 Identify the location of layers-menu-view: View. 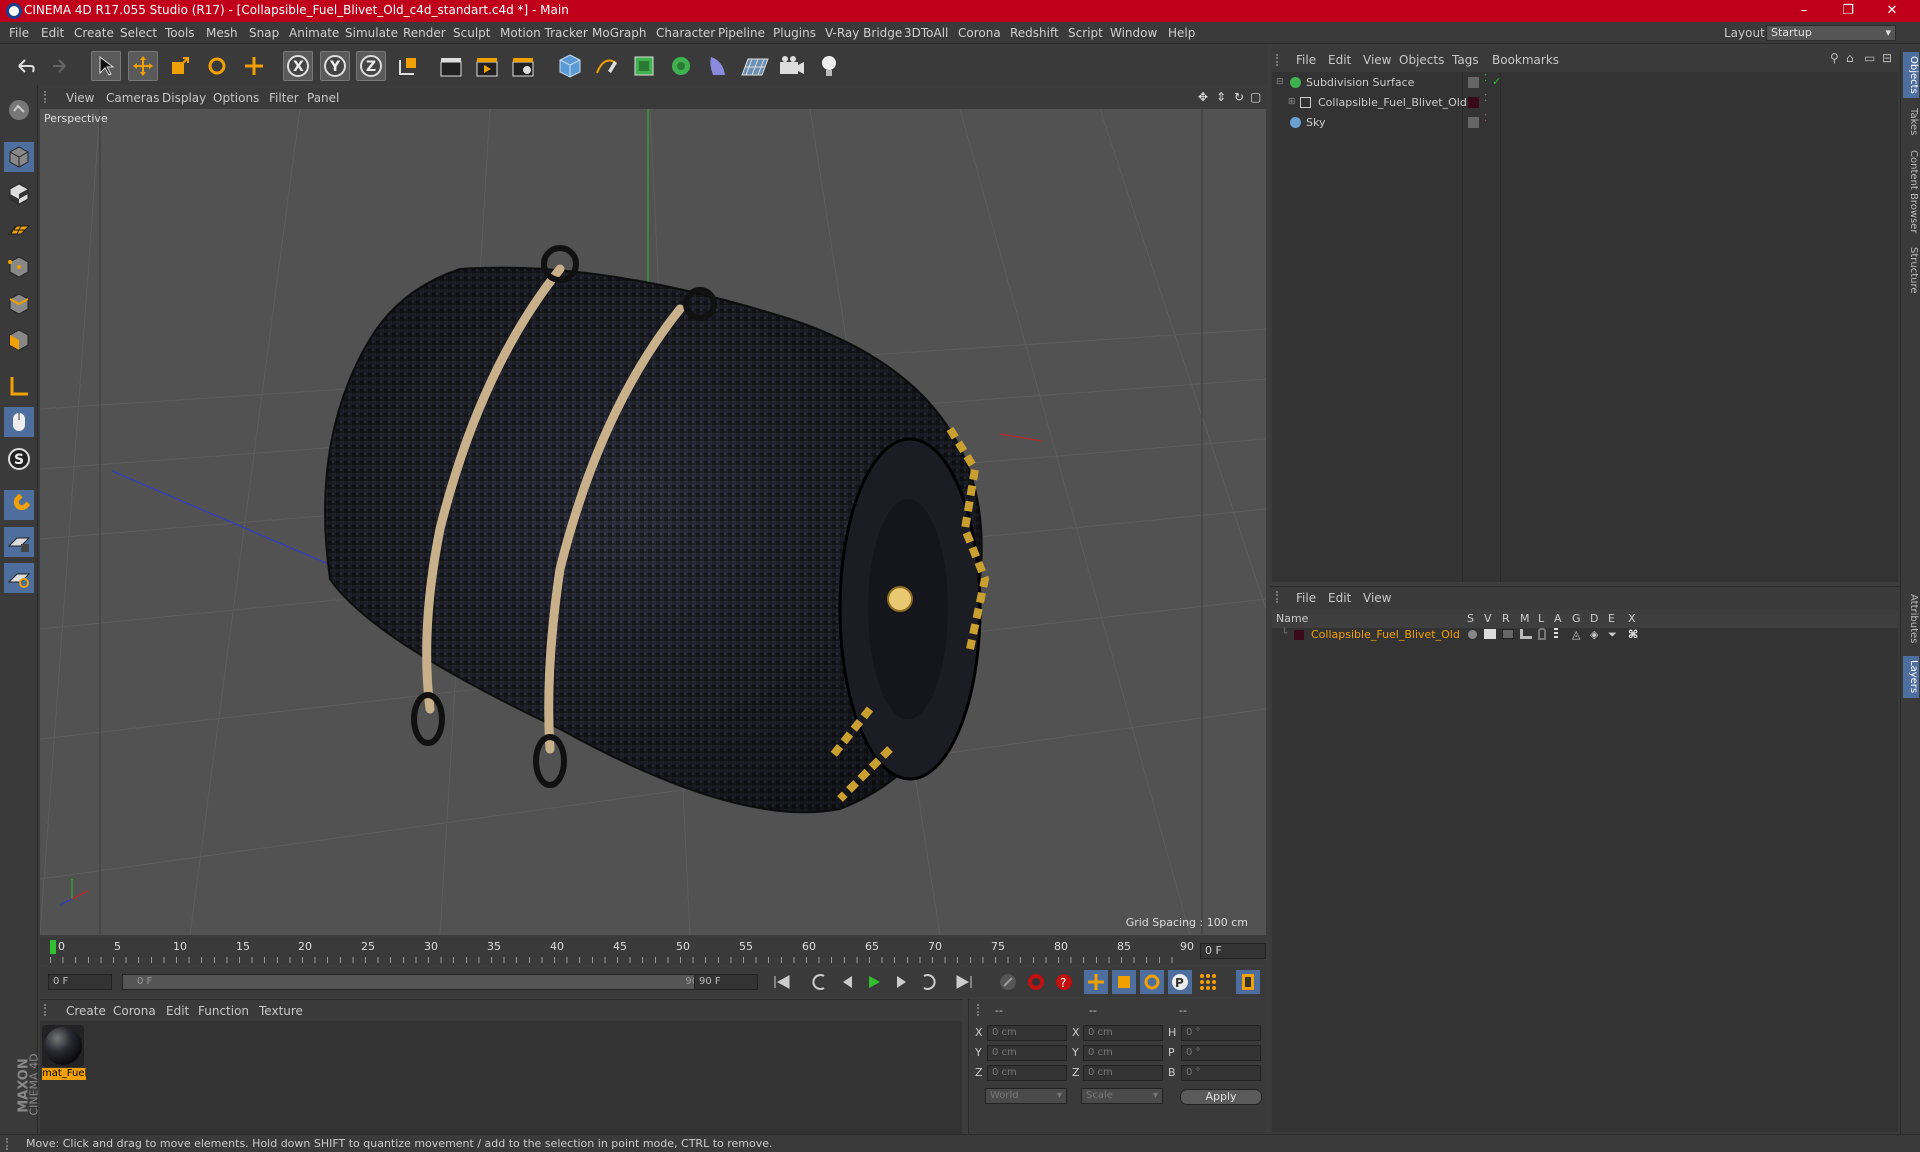
(1377, 598).